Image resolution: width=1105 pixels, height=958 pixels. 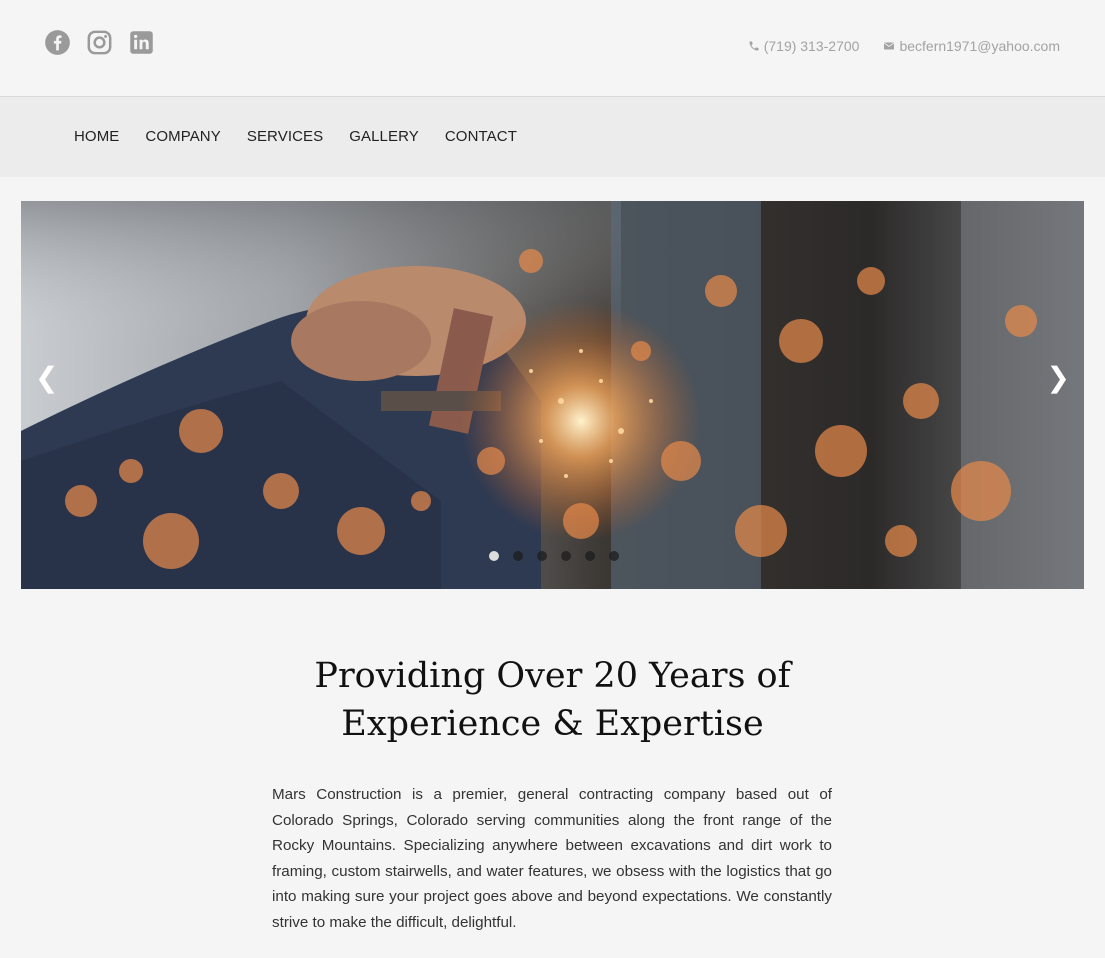 What do you see at coordinates (481, 136) in the screenshot?
I see `nav-item-contact: CONTACT` at bounding box center [481, 136].